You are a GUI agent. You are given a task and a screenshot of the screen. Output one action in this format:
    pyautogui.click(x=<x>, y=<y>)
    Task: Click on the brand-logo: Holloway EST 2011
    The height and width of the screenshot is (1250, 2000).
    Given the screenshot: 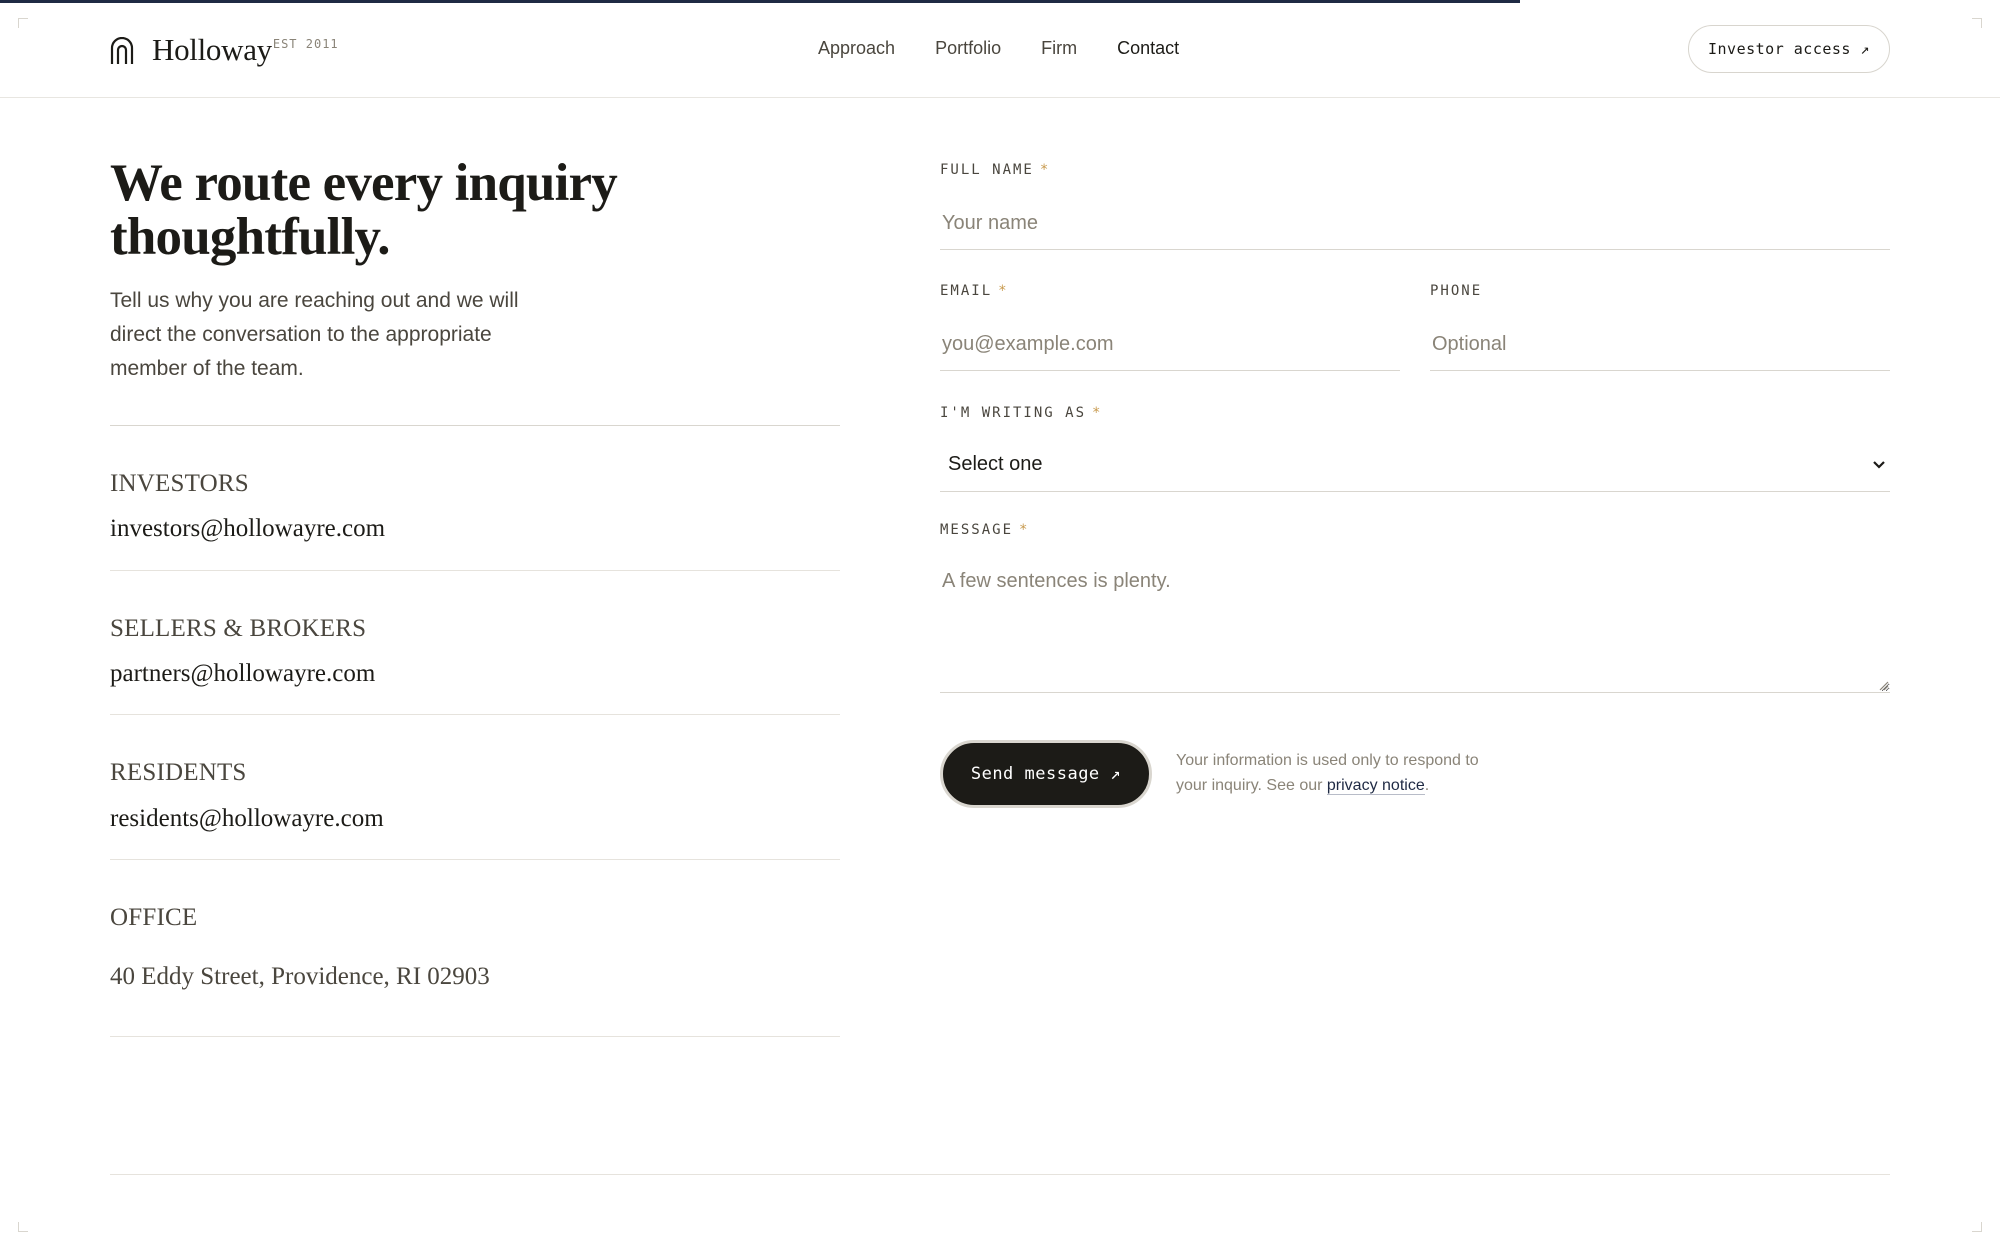 What is the action you would take?
    pyautogui.click(x=224, y=50)
    